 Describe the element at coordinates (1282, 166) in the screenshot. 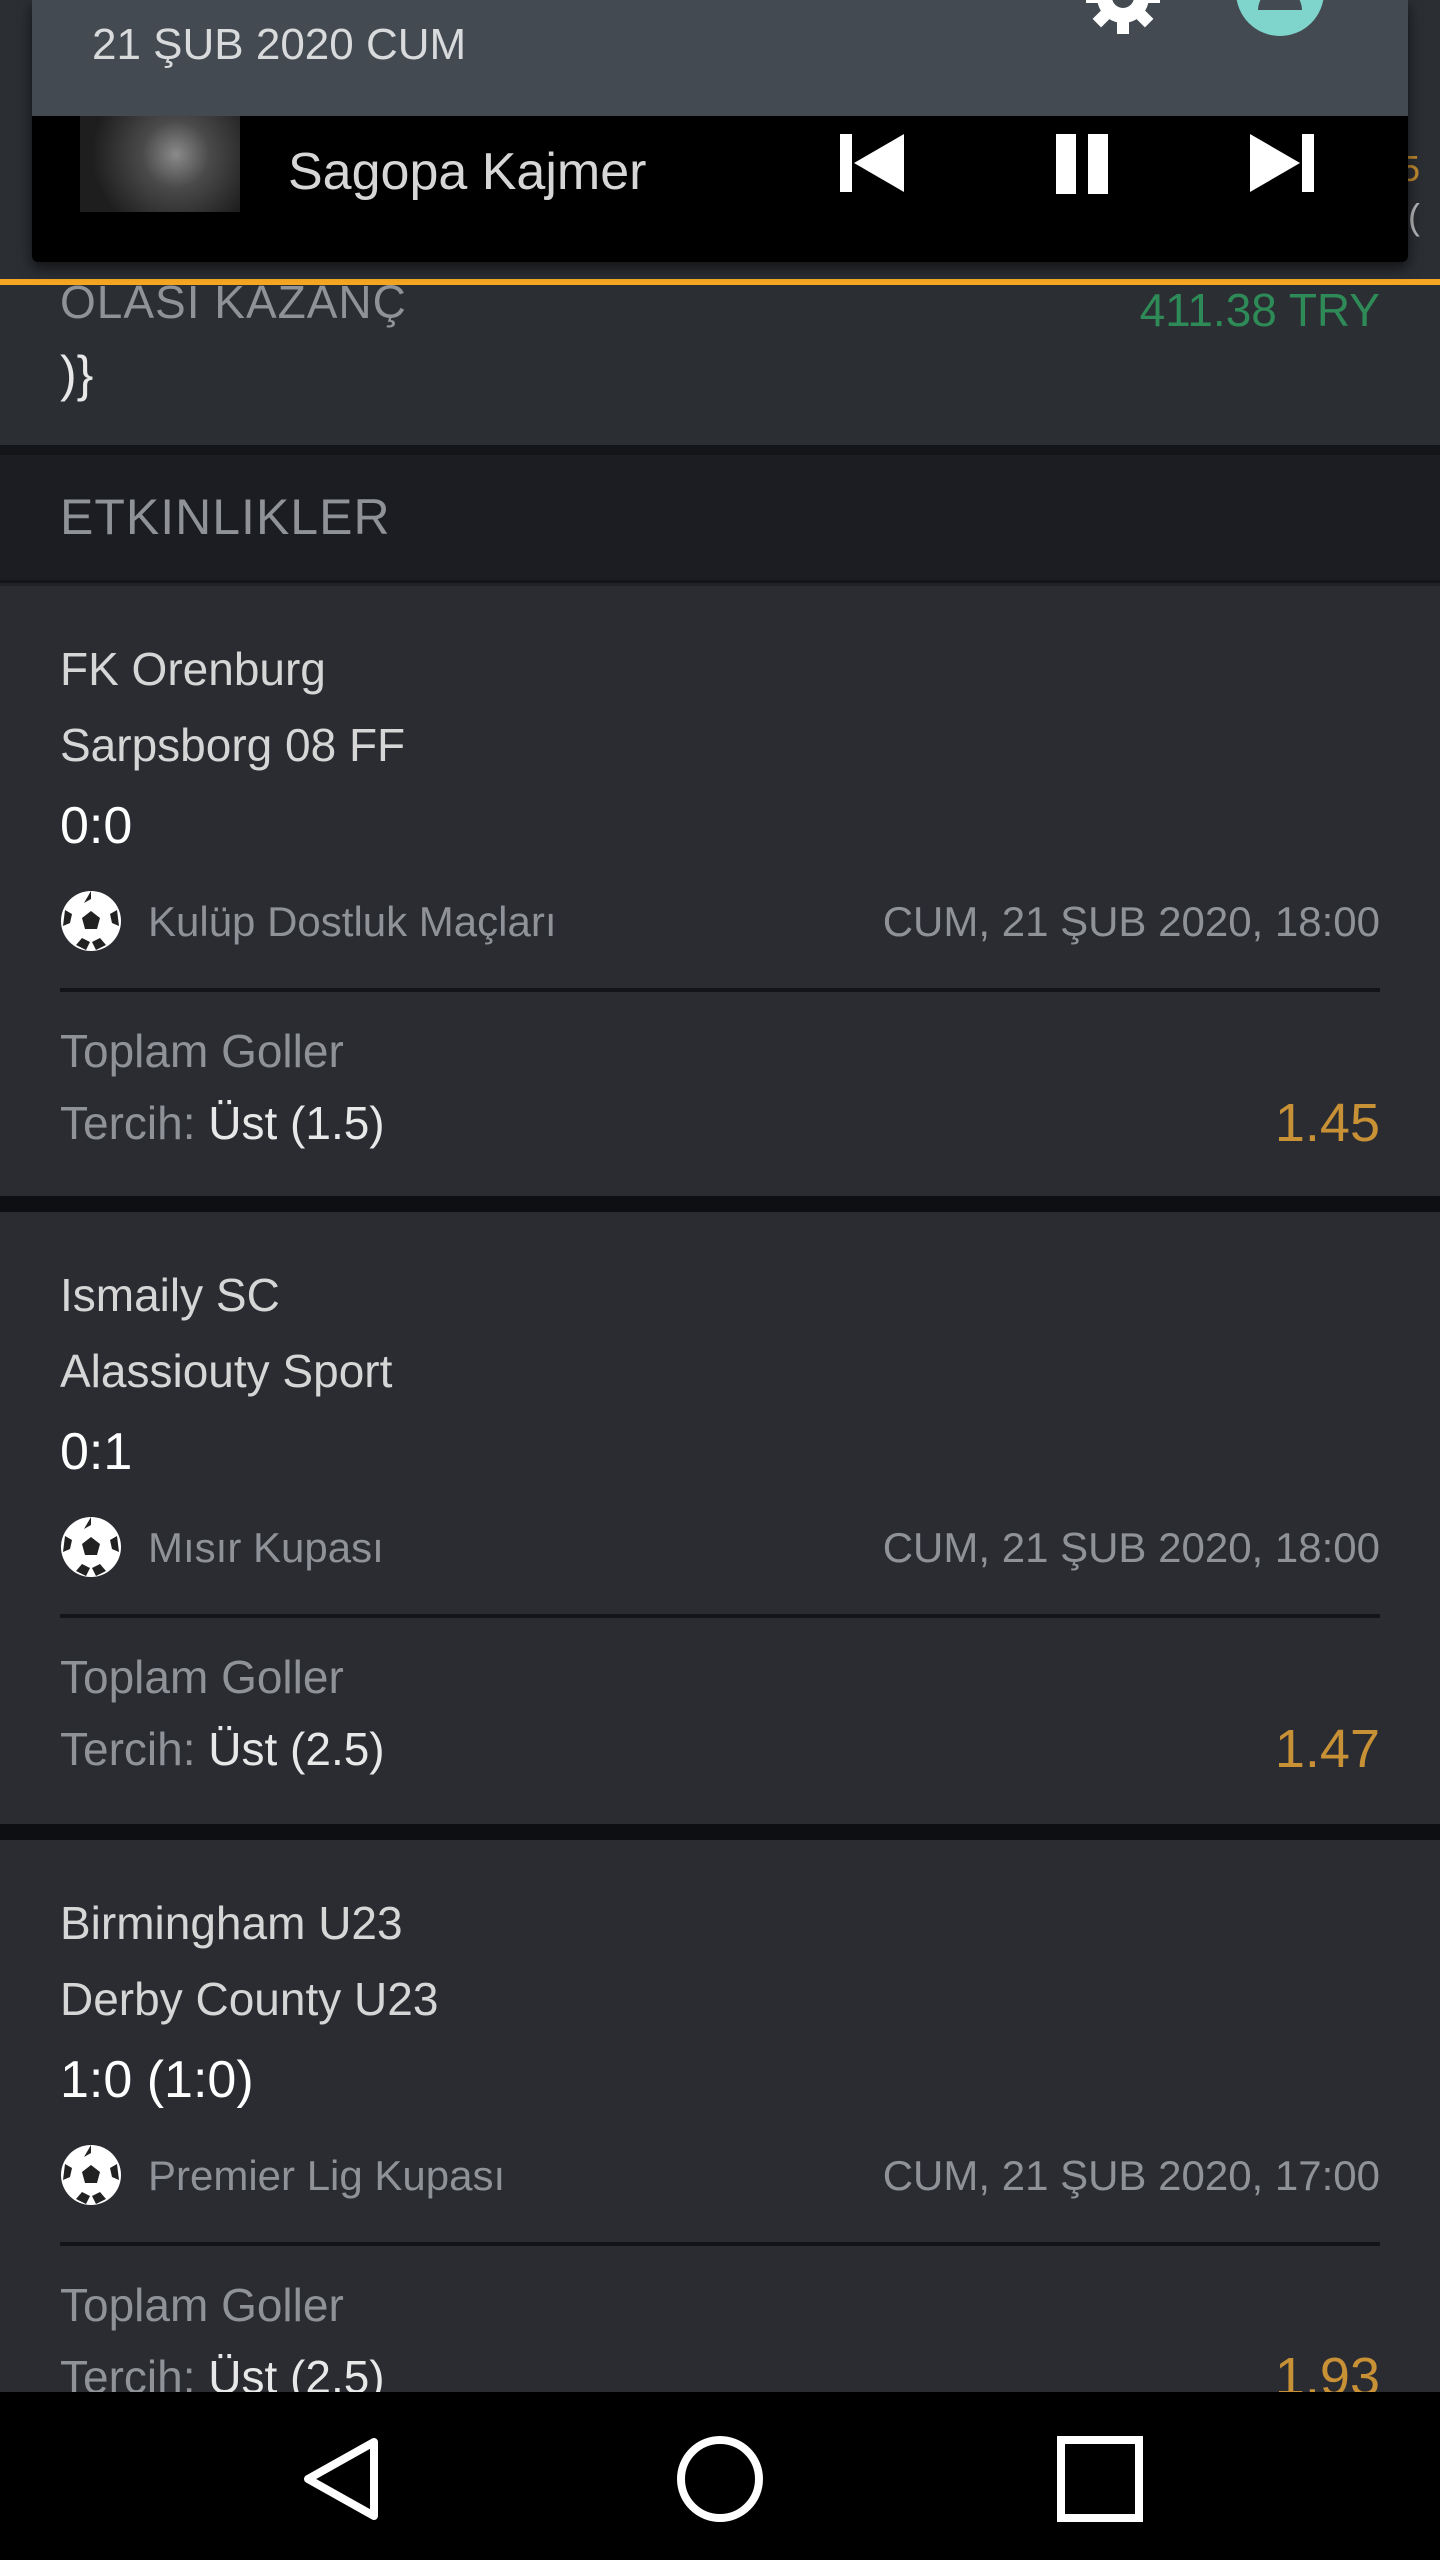

I see `skip-next-icon` at that location.